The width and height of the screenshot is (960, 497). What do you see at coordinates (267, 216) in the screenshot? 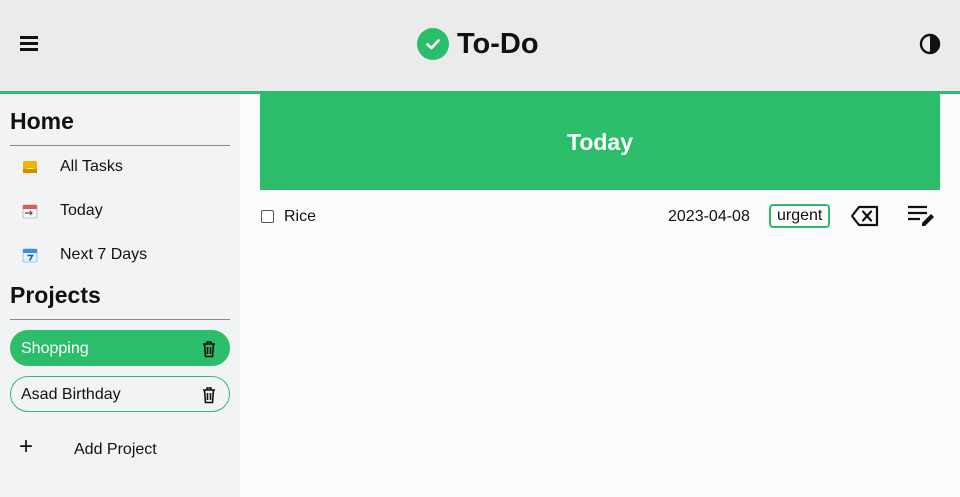
I see `task-checkbox` at bounding box center [267, 216].